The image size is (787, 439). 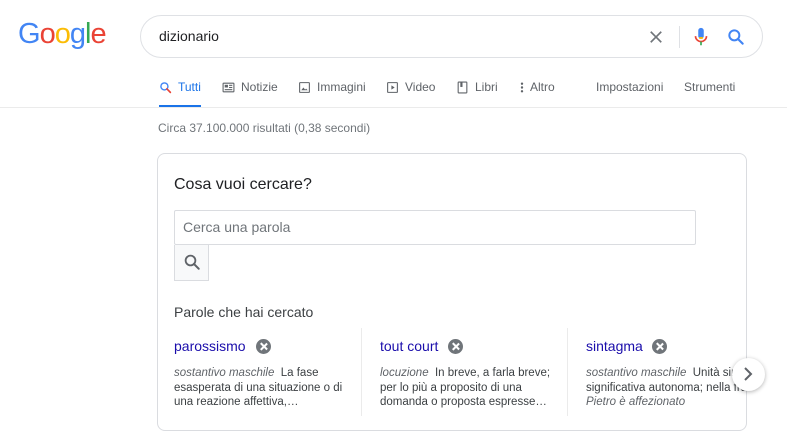 I want to click on book-icon, so click(x=462, y=87).